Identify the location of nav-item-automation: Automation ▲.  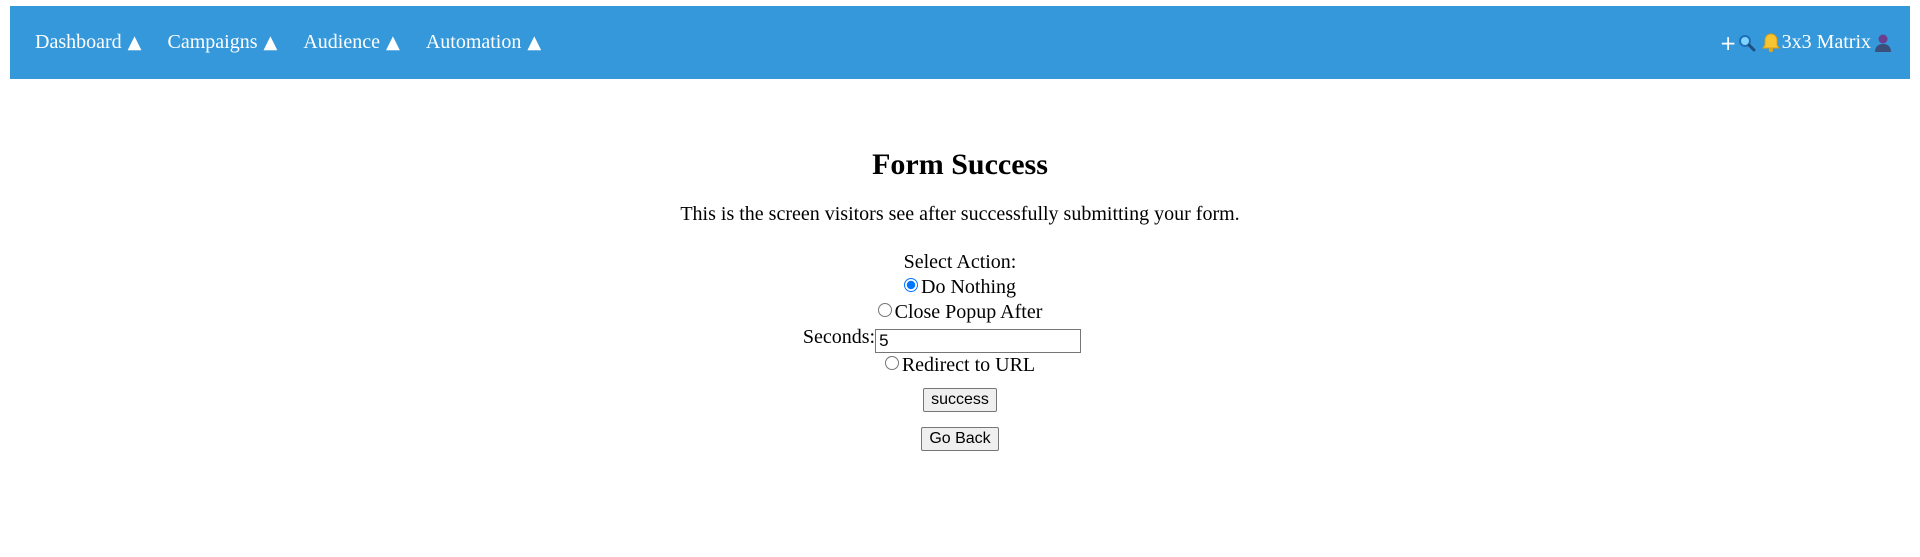
(483, 42).